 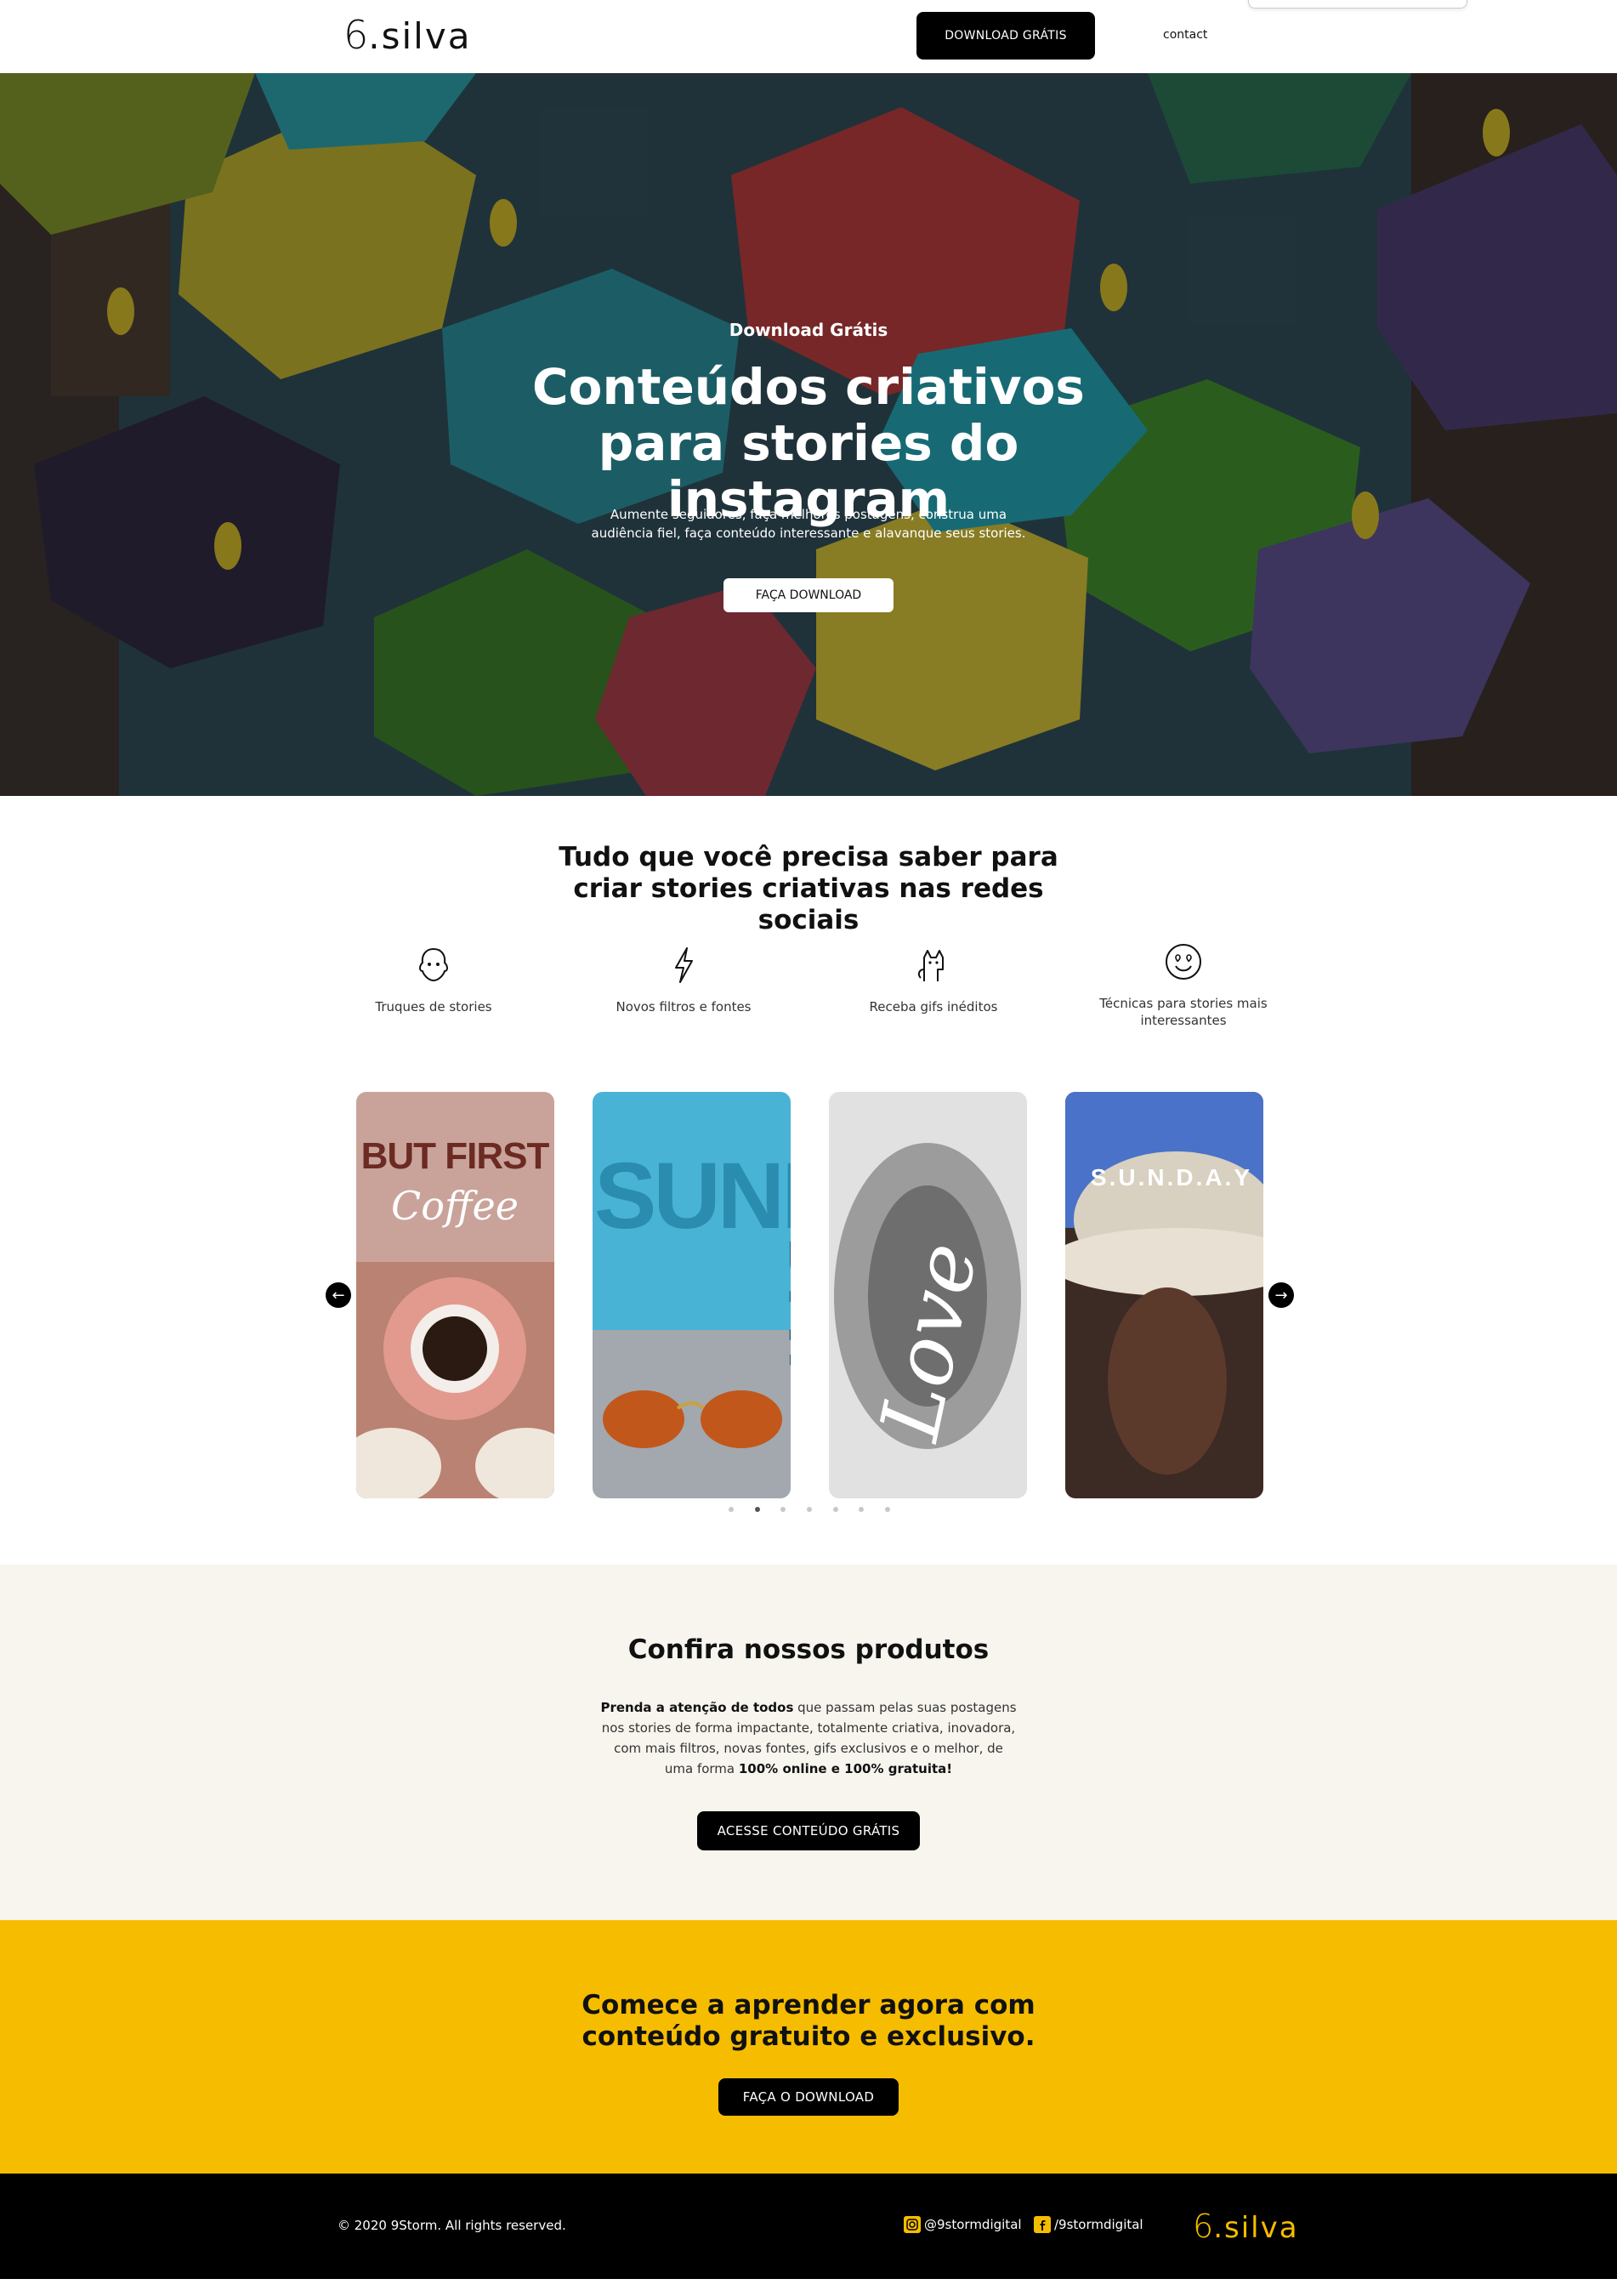 I want to click on feature-item: Receba gifs inéditos, so click(x=934, y=979).